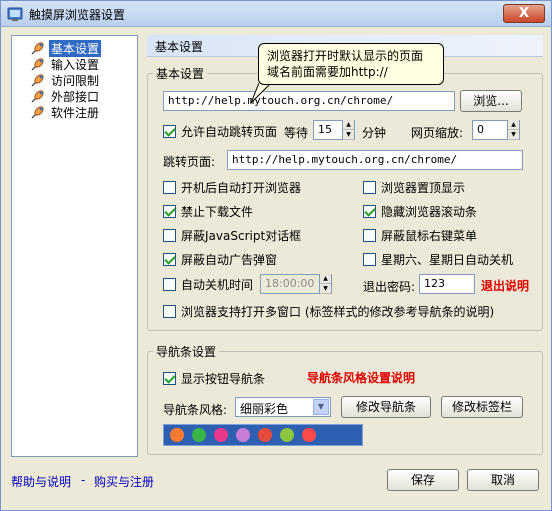 The image size is (552, 511). What do you see at coordinates (374, 133) in the screenshot?
I see `minutes-unit-label: 分钟` at bounding box center [374, 133].